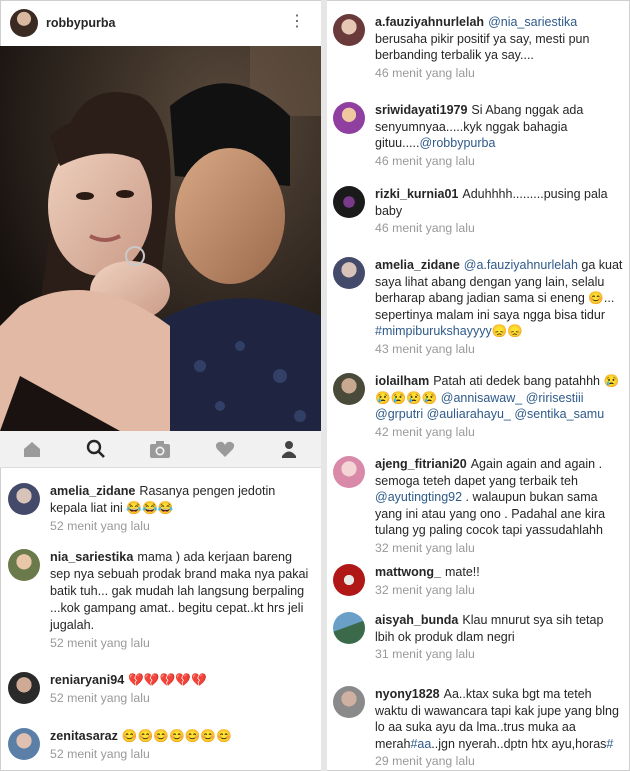 The image size is (630, 771). Describe the element at coordinates (181, 745) in the screenshot. I see `comment-body: zenitasaraz 😊😊😊😊😊😊😊 52 menit yang lalu` at that location.